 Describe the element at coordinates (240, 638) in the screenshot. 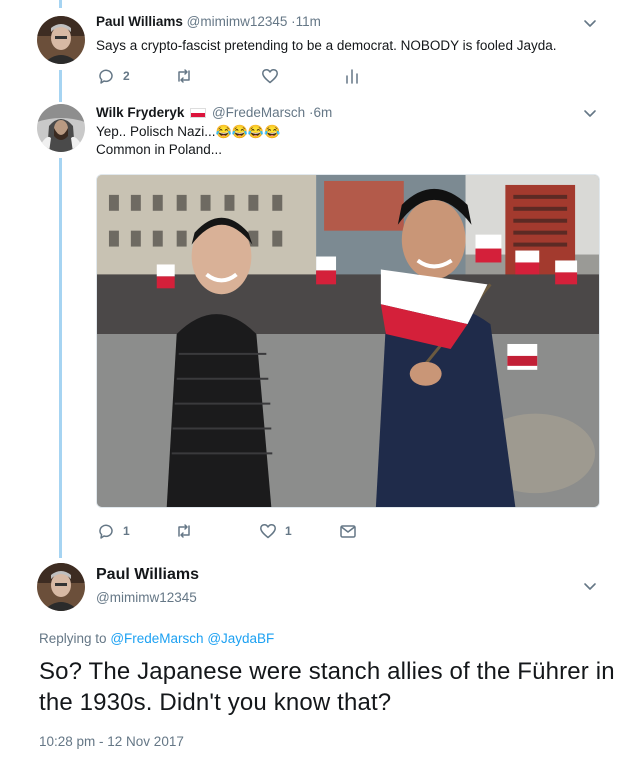

I see `reply-to-link: @JaydaBF` at that location.